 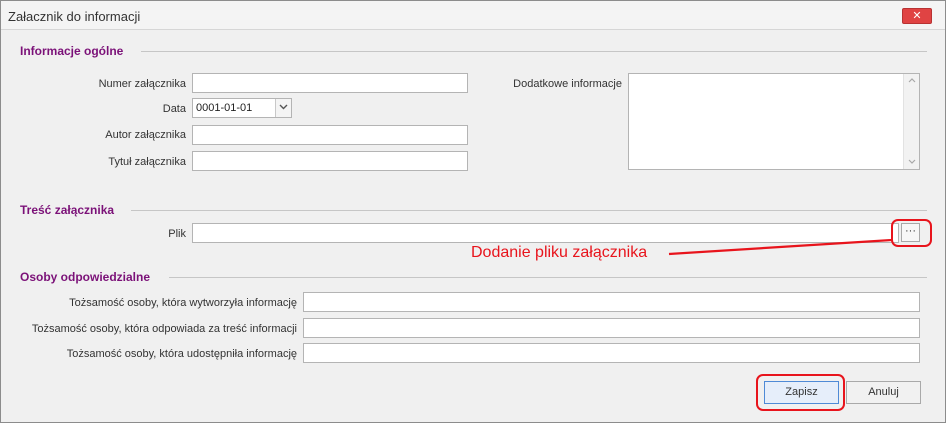 I want to click on scroll-up-button, so click(x=911, y=81).